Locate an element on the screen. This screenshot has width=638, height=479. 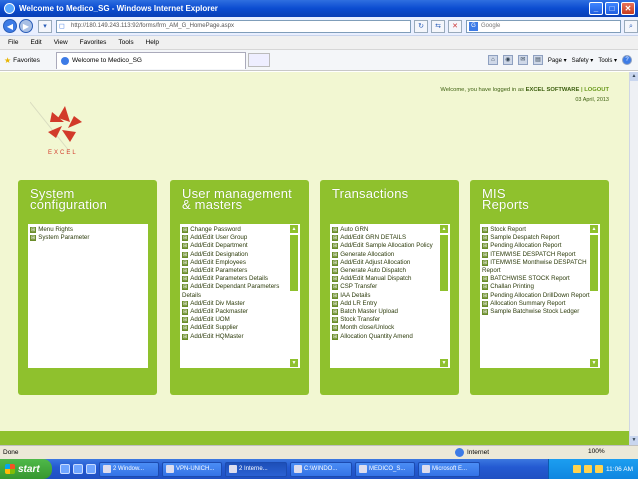
menu-link: Generate Auto Dispatch is located at coordinates (391, 271).